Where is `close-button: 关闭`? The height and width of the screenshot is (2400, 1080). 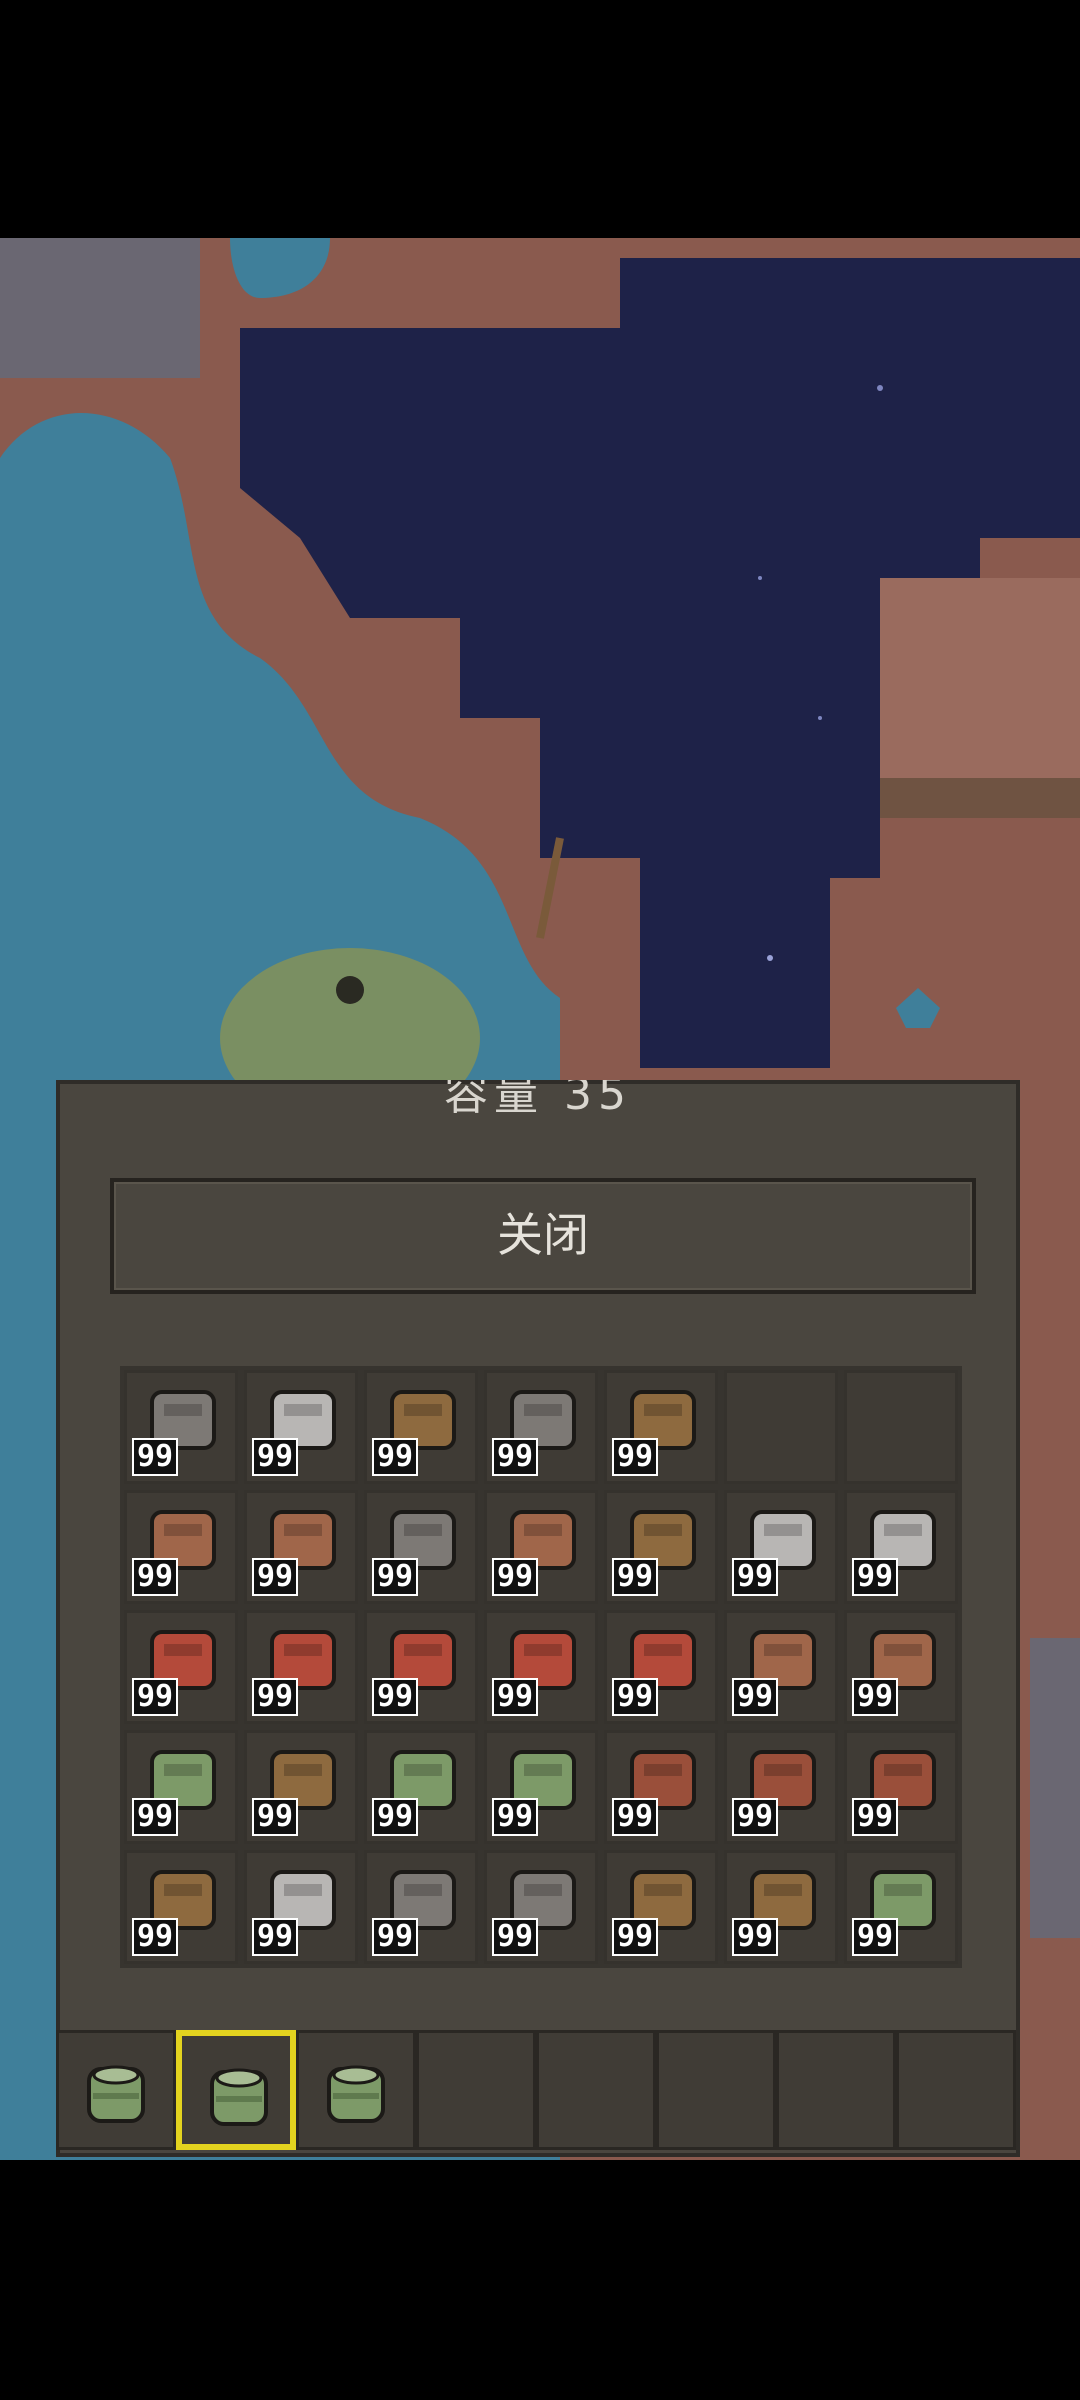 close-button: 关闭 is located at coordinates (543, 1236).